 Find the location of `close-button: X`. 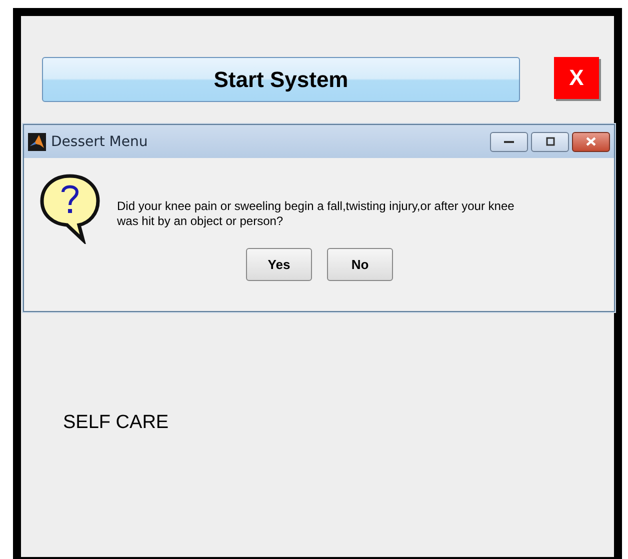

close-button: X is located at coordinates (576, 78).